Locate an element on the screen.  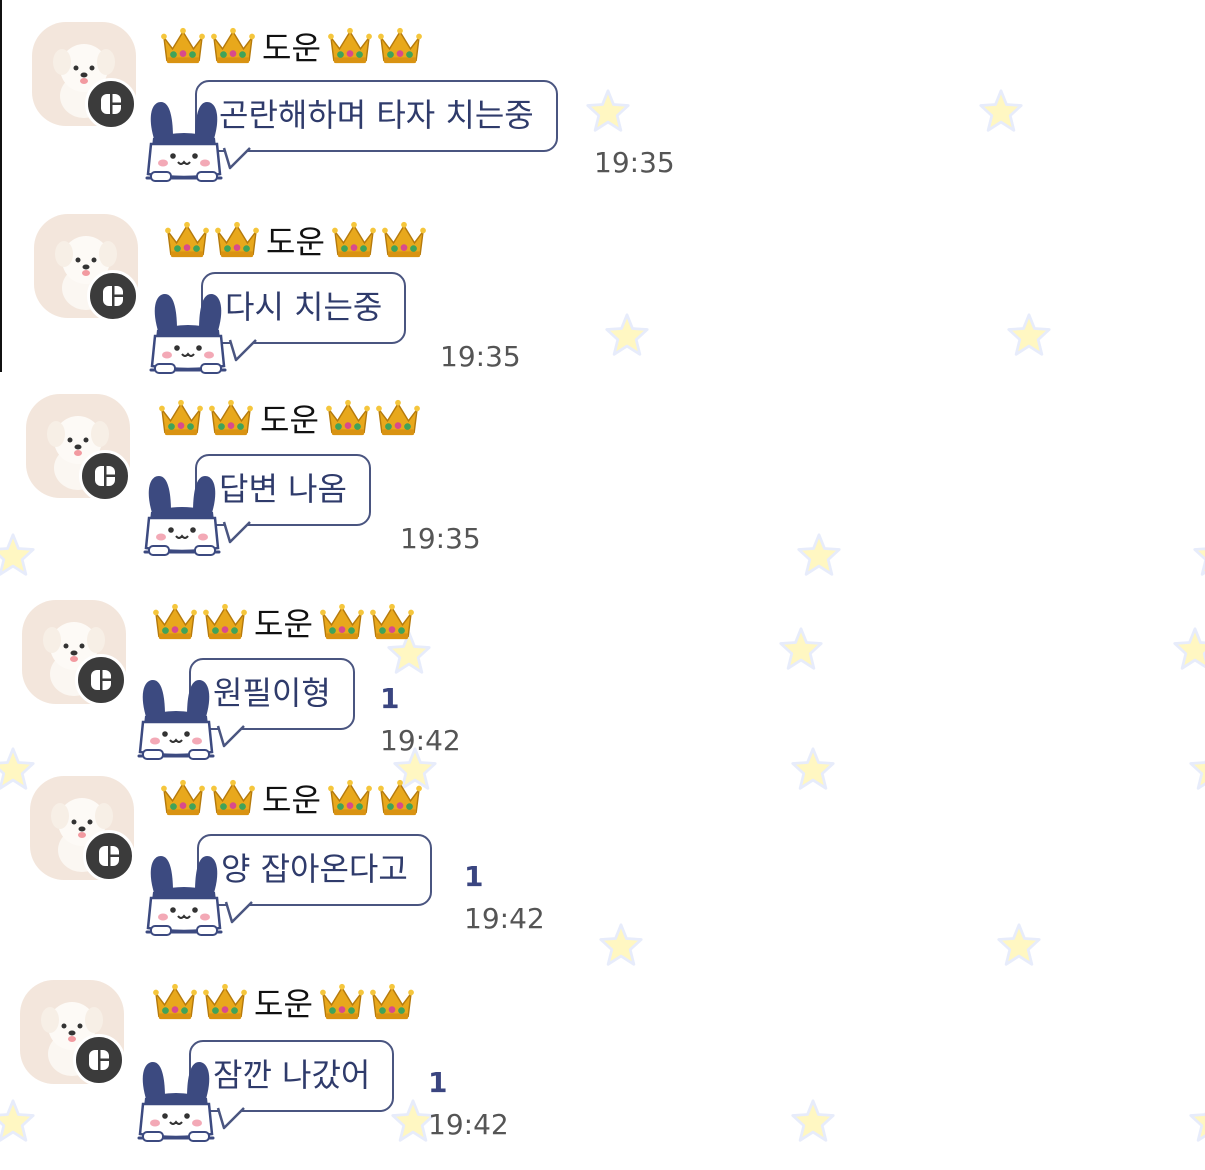
message-bubble: 곤란해하며 타자 치는중 is located at coordinates (376, 116).